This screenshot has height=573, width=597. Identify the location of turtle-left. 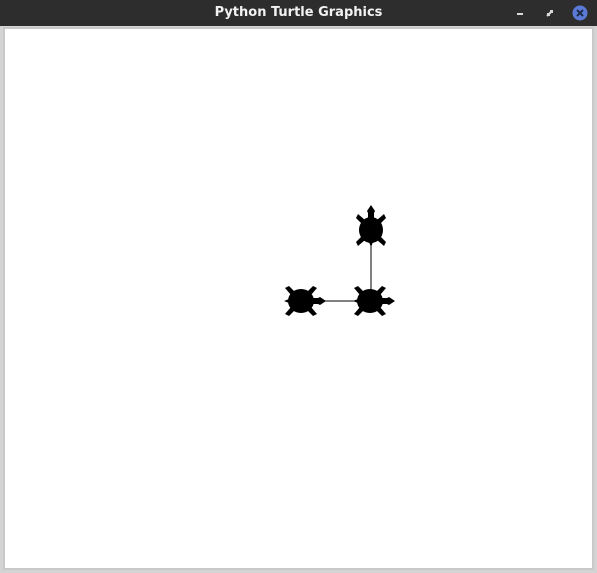
(305, 301).